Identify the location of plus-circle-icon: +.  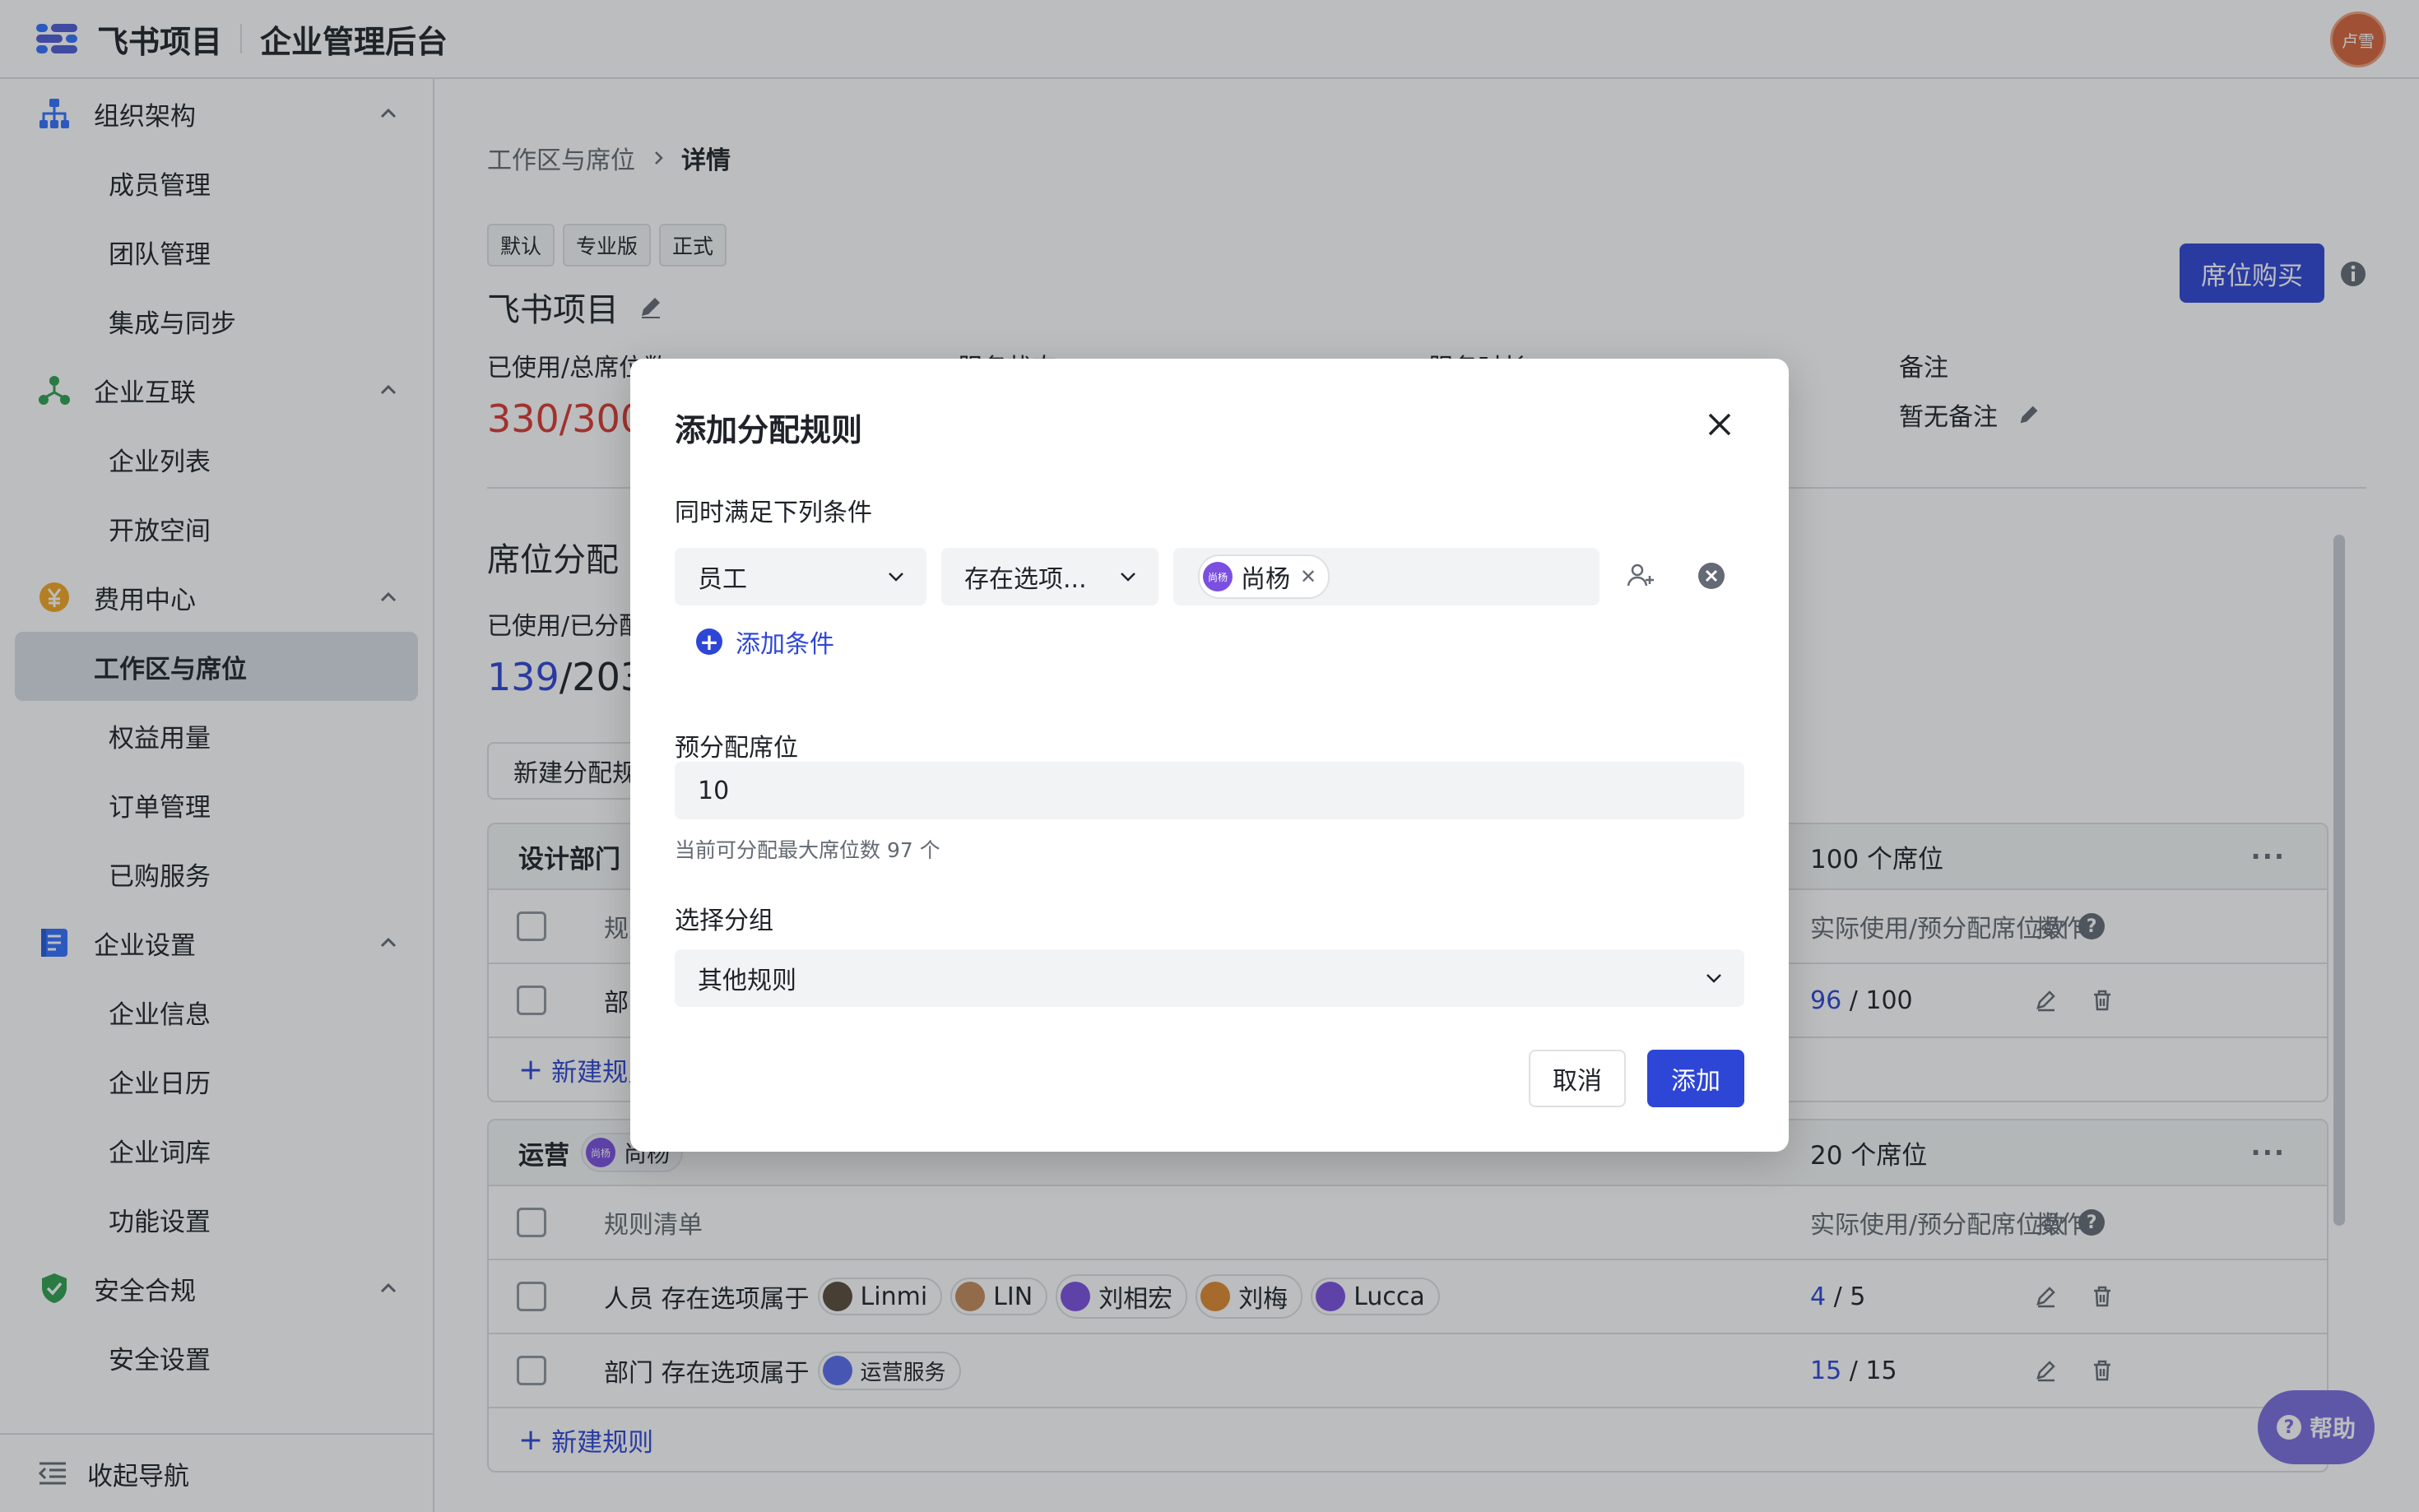
(709, 642).